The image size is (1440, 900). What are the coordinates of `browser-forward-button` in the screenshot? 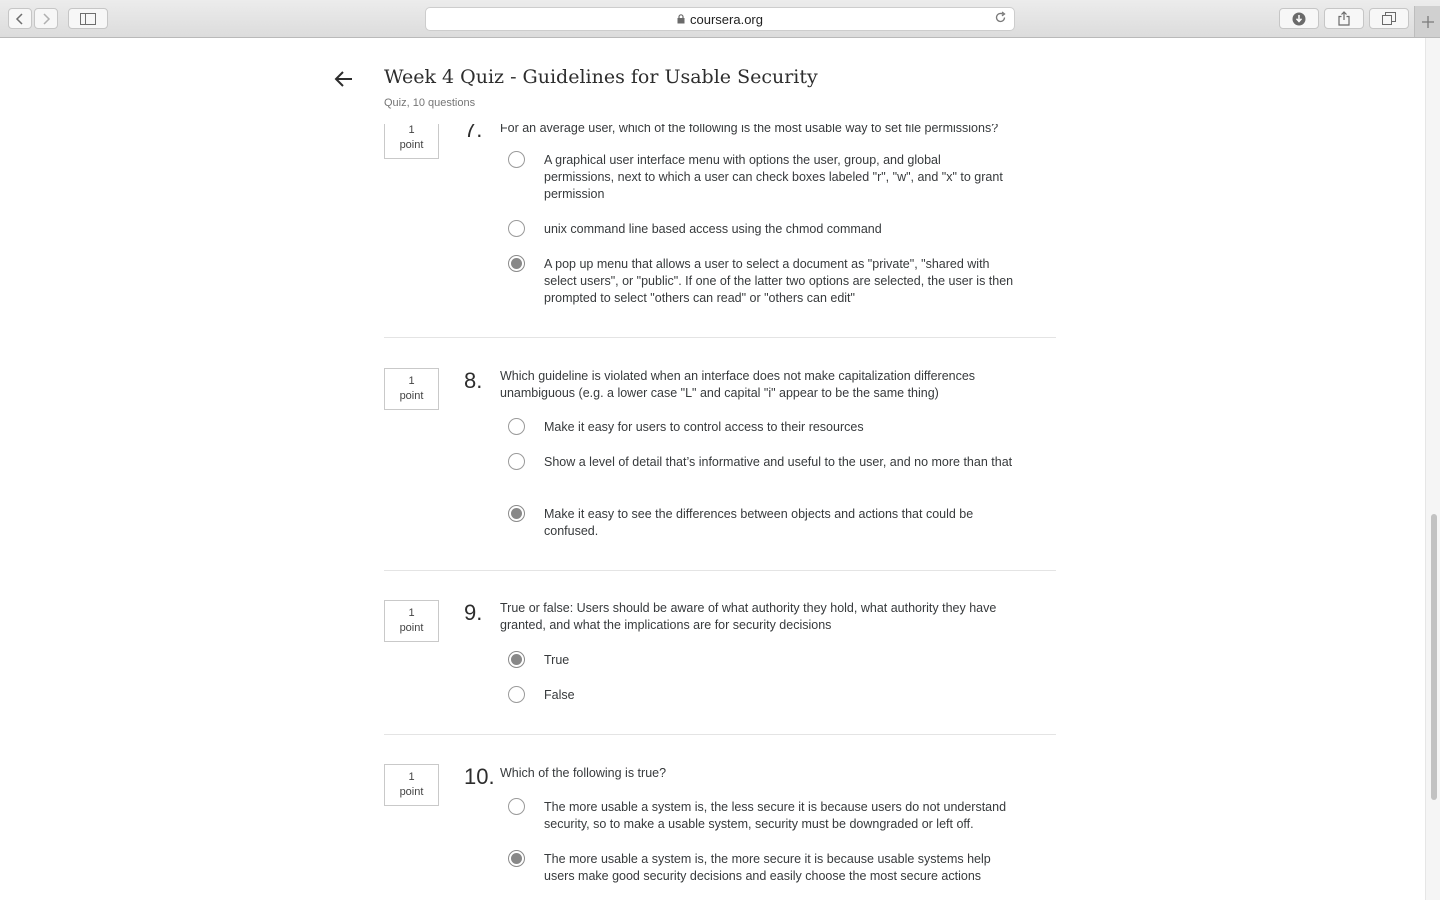 It's located at (46, 18).